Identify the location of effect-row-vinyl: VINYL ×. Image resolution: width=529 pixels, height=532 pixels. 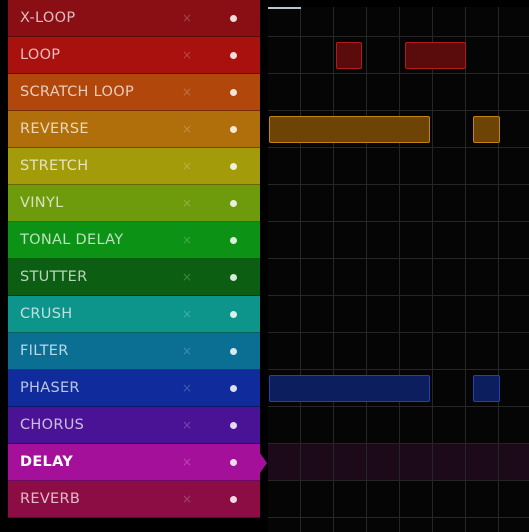
(134, 203).